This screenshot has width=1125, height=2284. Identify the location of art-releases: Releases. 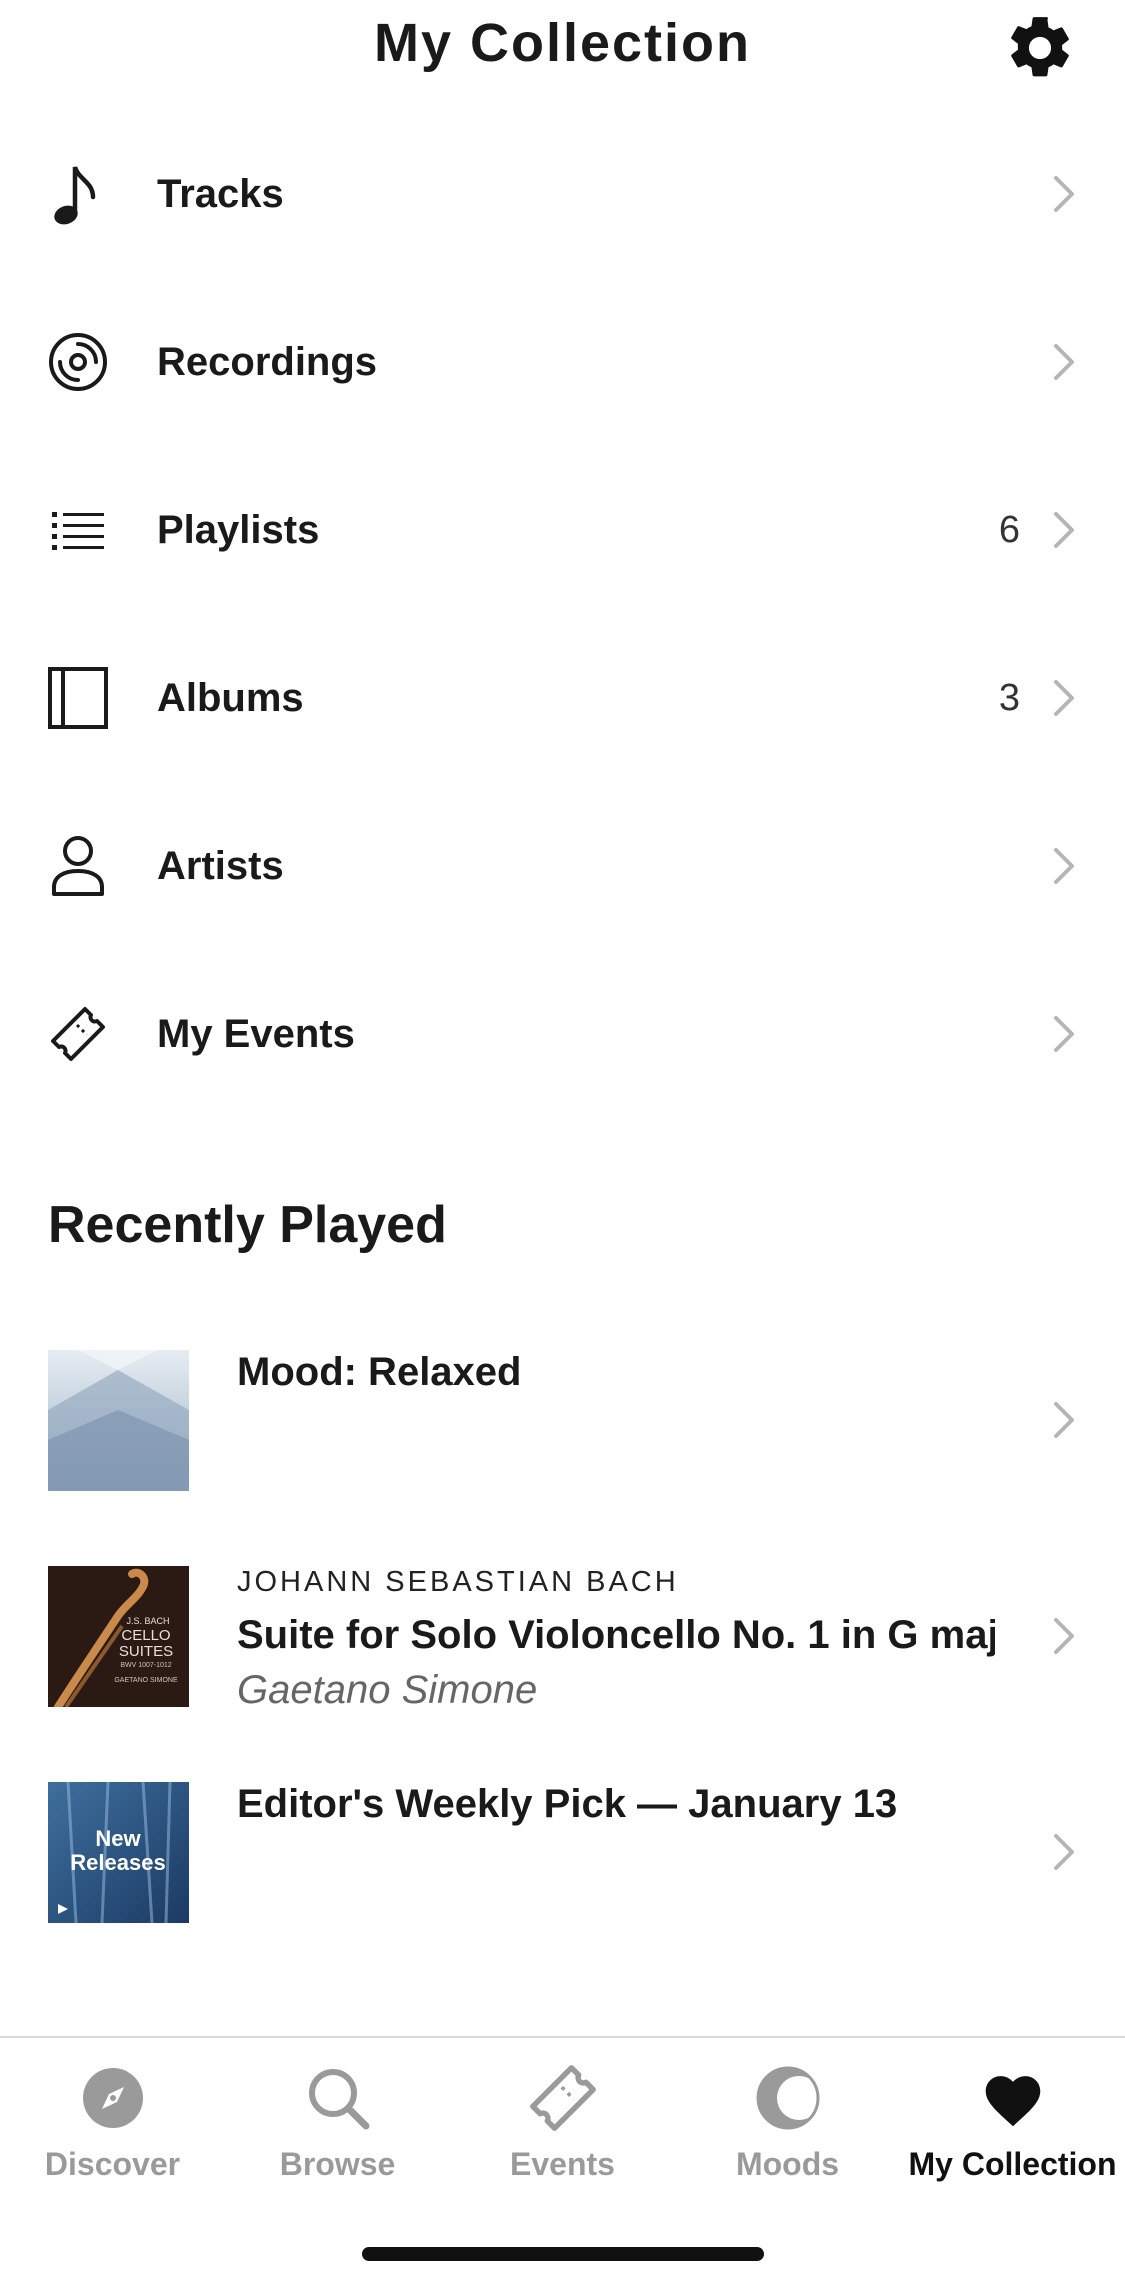
(117, 1862).